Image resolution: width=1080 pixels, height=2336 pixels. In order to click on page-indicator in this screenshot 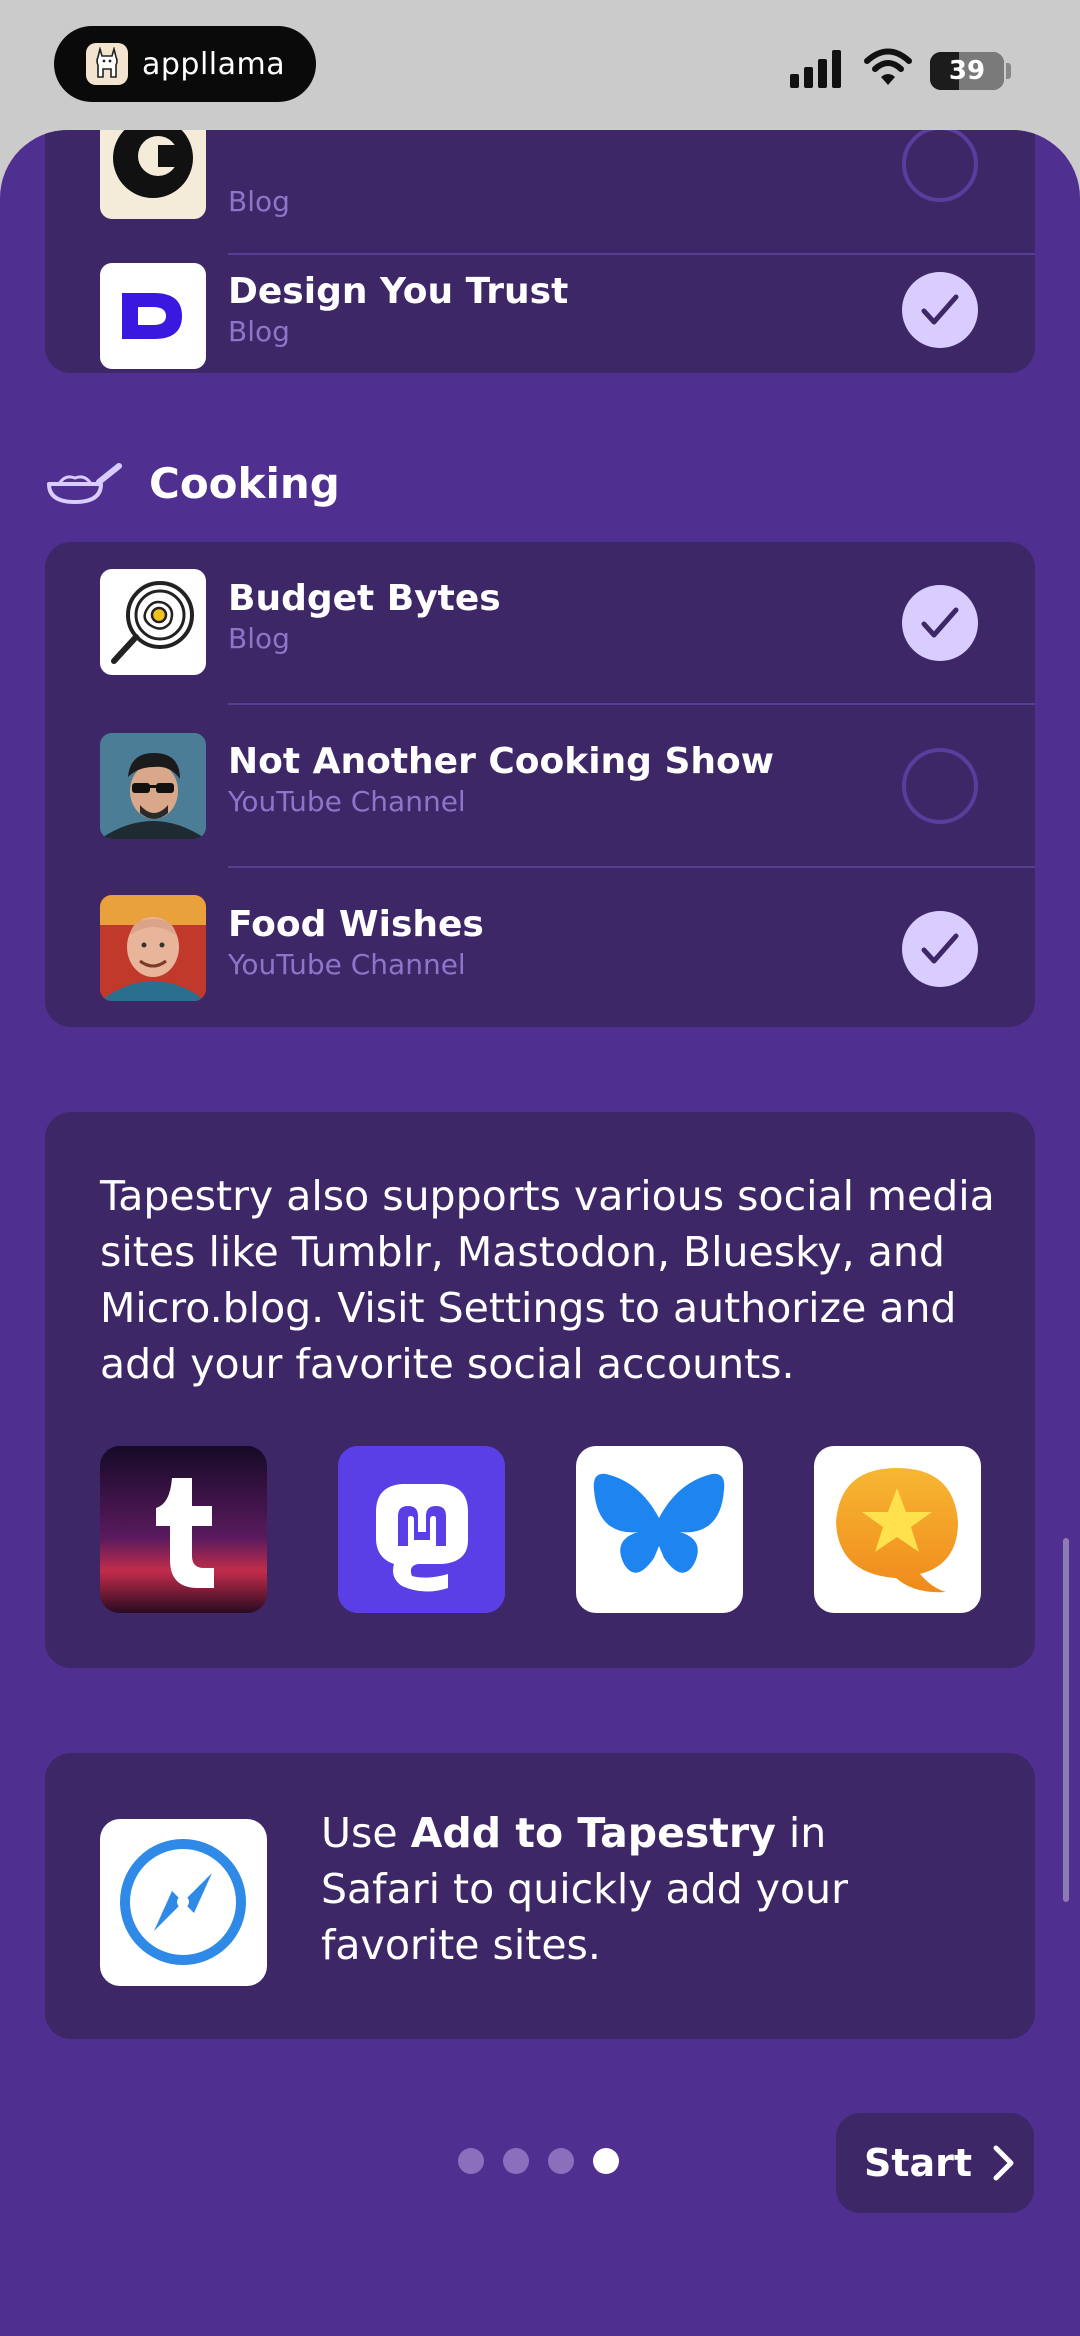, I will do `click(548, 2161)`.